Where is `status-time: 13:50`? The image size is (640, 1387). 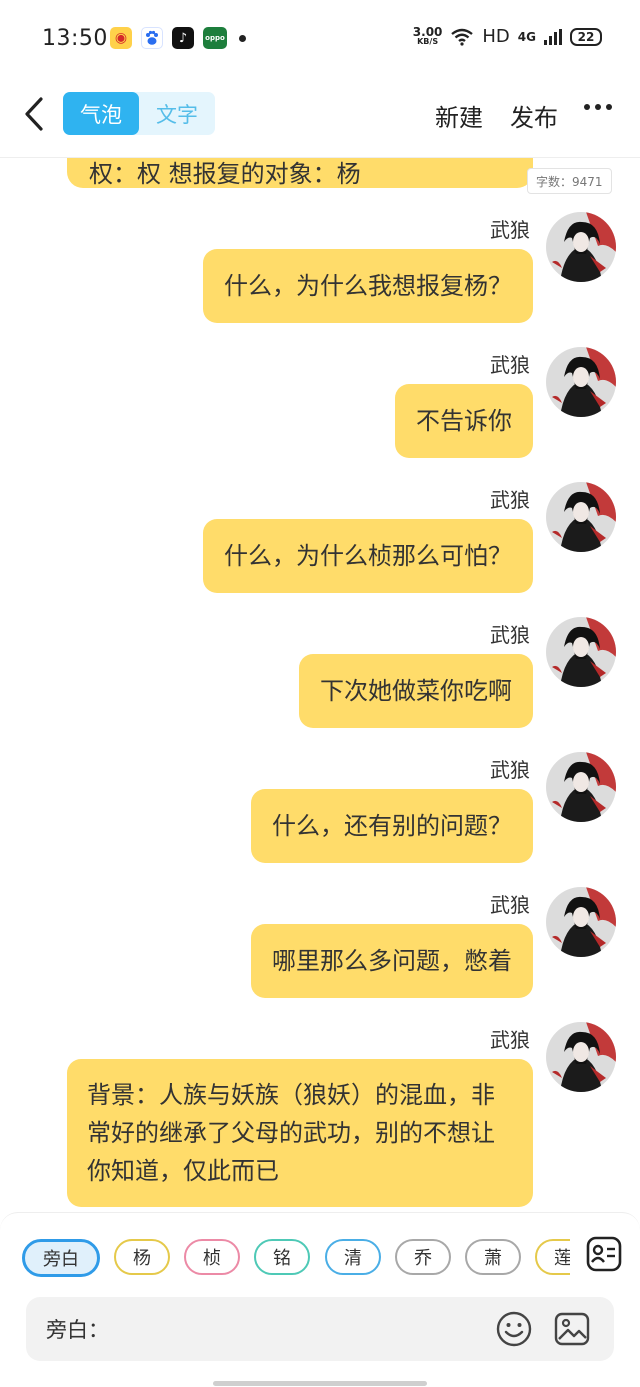 status-time: 13:50 is located at coordinates (75, 38).